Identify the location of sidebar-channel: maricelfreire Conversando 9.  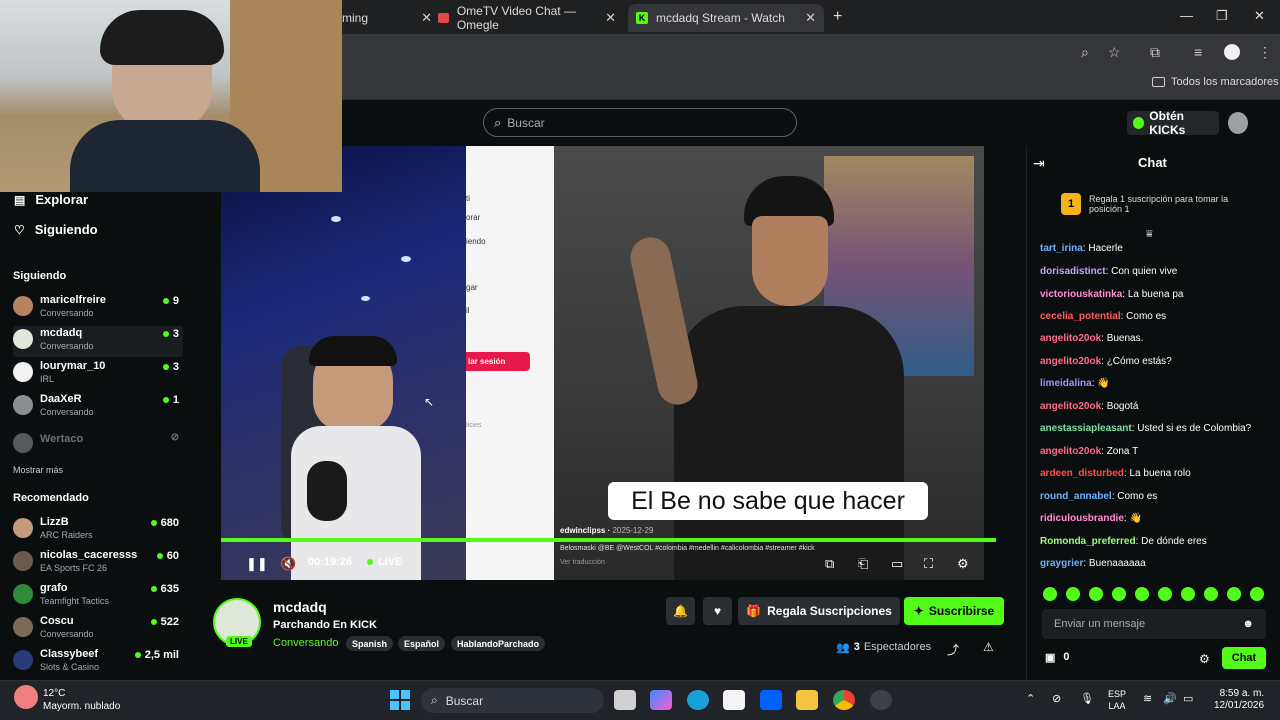
(98, 308).